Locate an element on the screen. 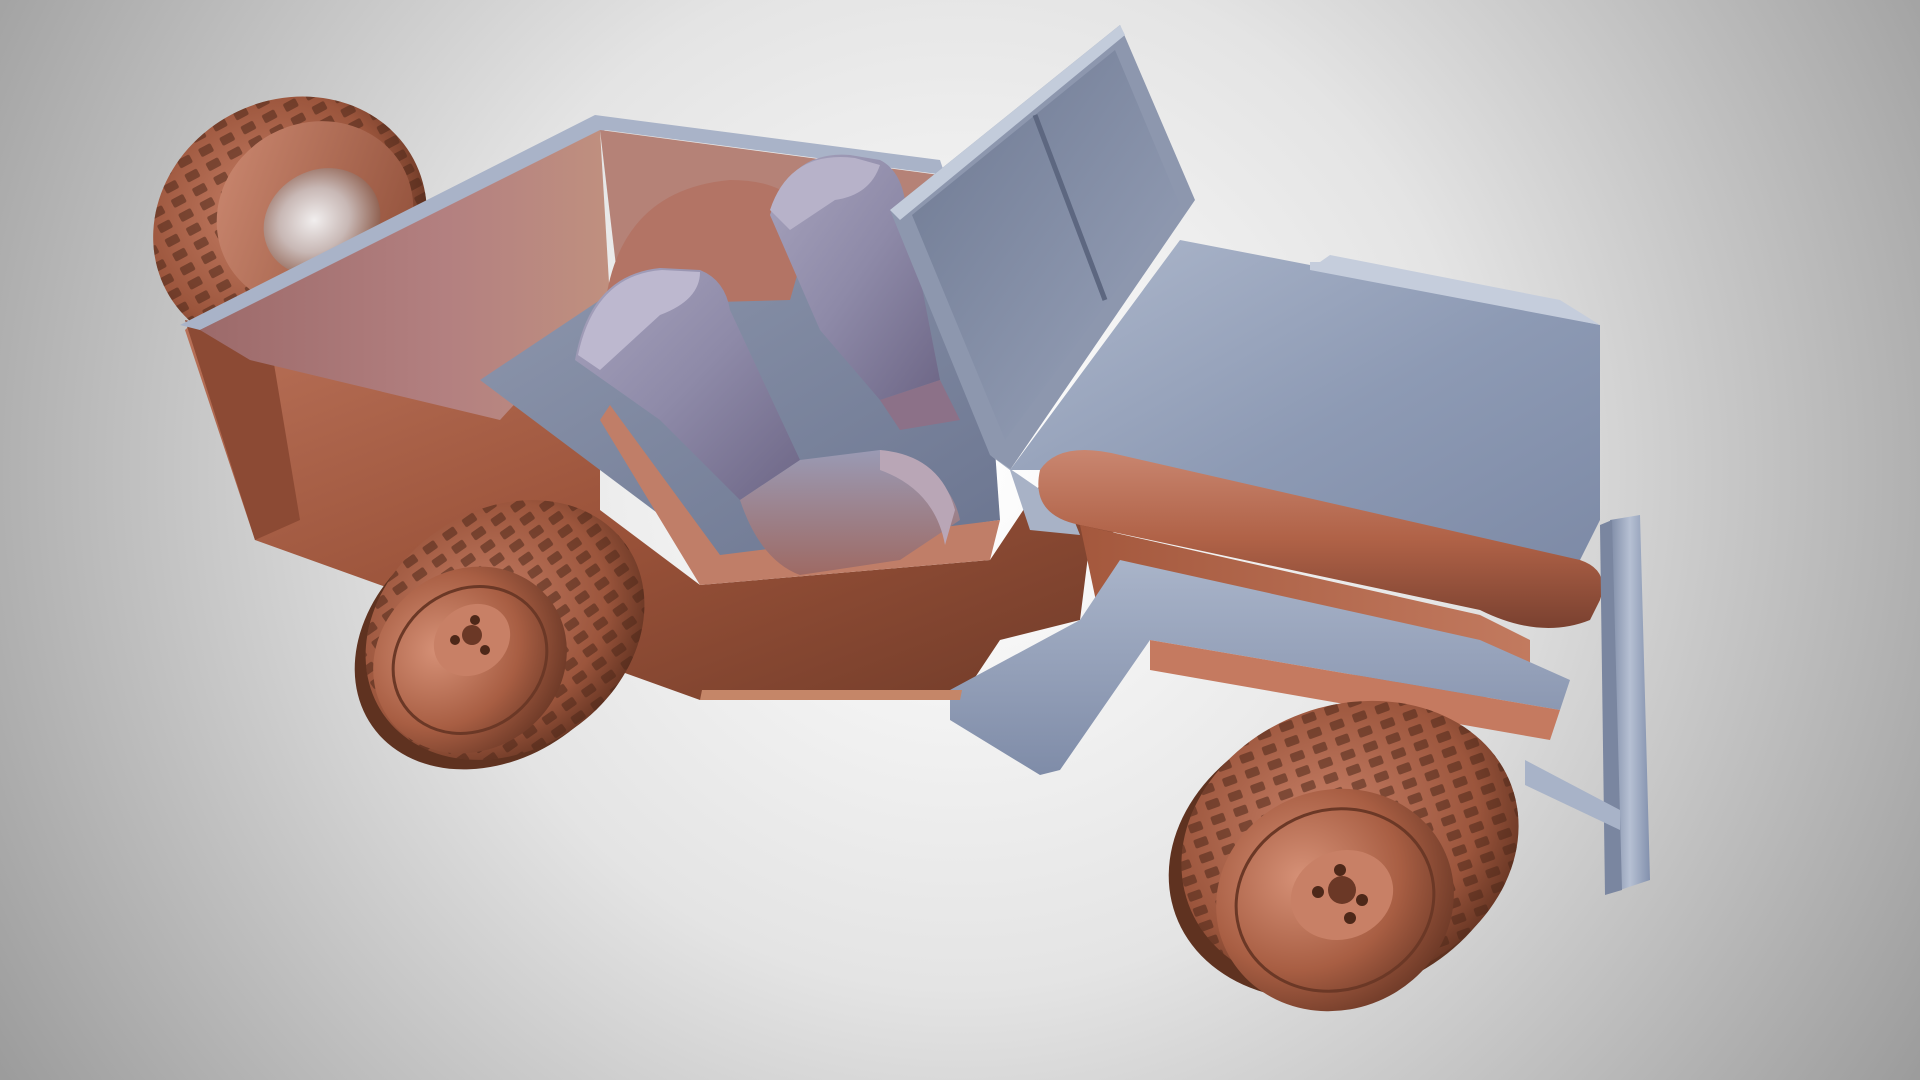 The height and width of the screenshot is (1080, 1920). body-lower-edge is located at coordinates (831, 695).